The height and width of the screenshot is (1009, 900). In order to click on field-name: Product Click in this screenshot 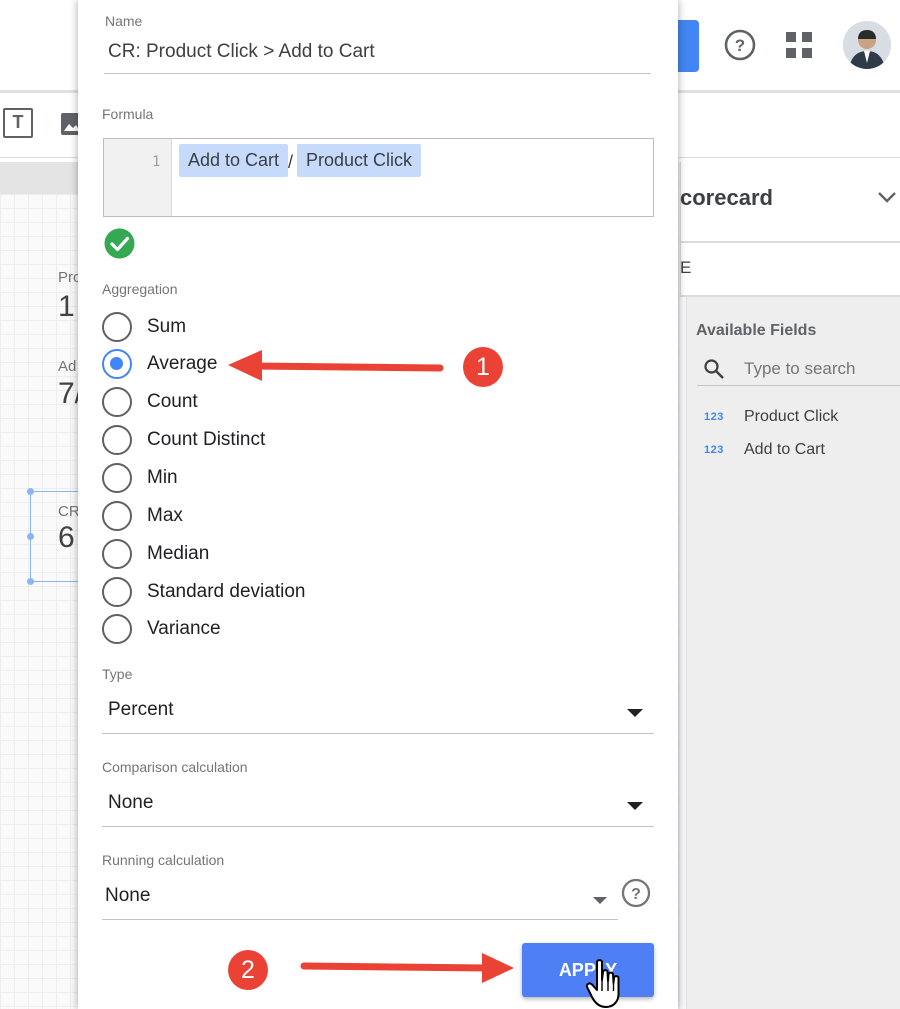, I will do `click(791, 416)`.